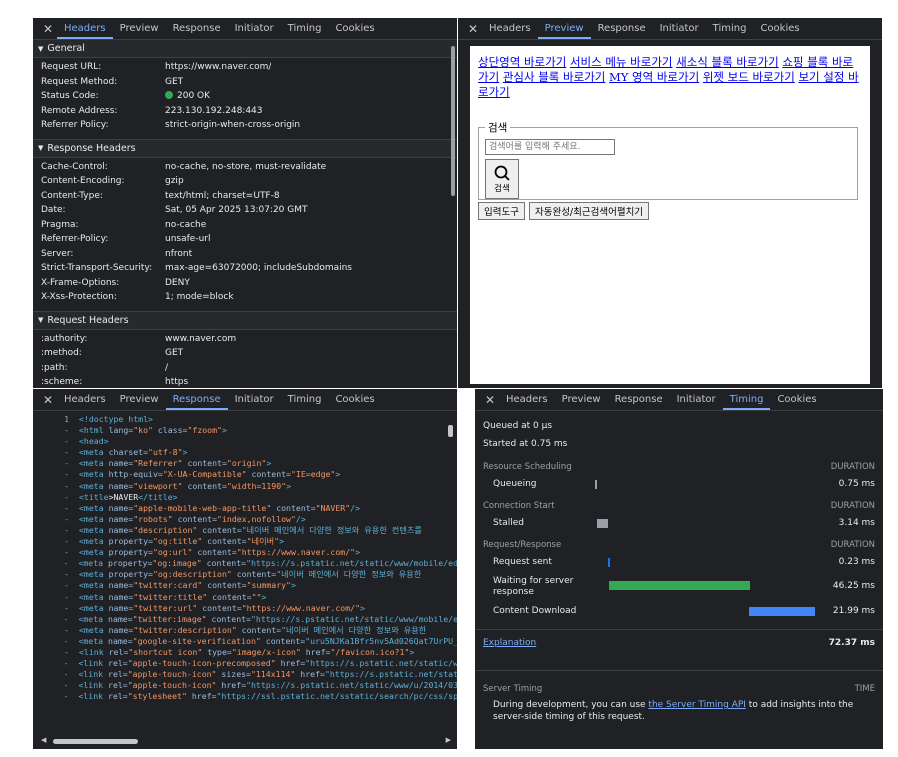 The width and height of the screenshot is (898, 757). I want to click on header-value: 1; mode=block, so click(199, 297).